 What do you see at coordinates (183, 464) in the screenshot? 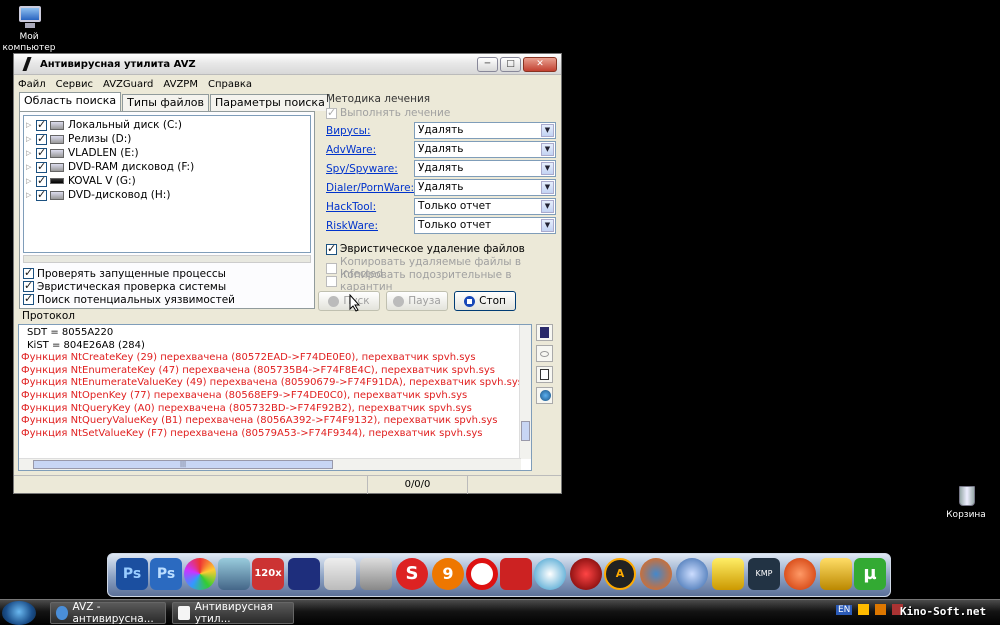
I see `scroll-thumb: |||` at bounding box center [183, 464].